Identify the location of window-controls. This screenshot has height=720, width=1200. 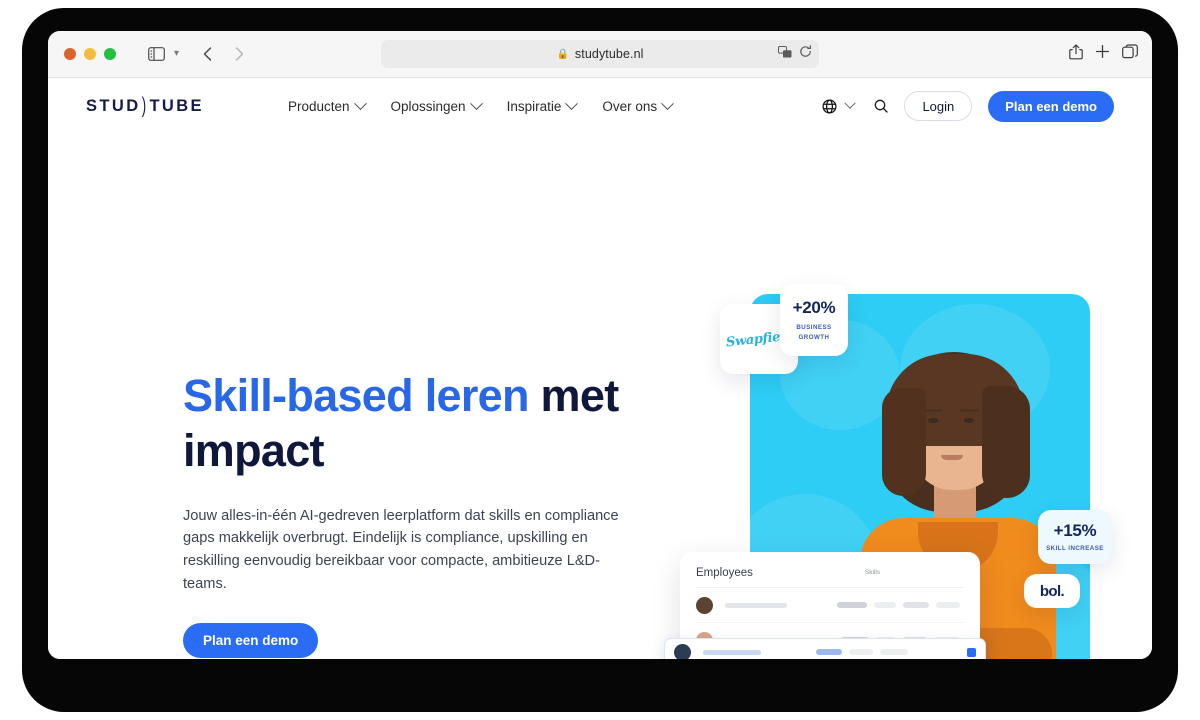
(90, 54).